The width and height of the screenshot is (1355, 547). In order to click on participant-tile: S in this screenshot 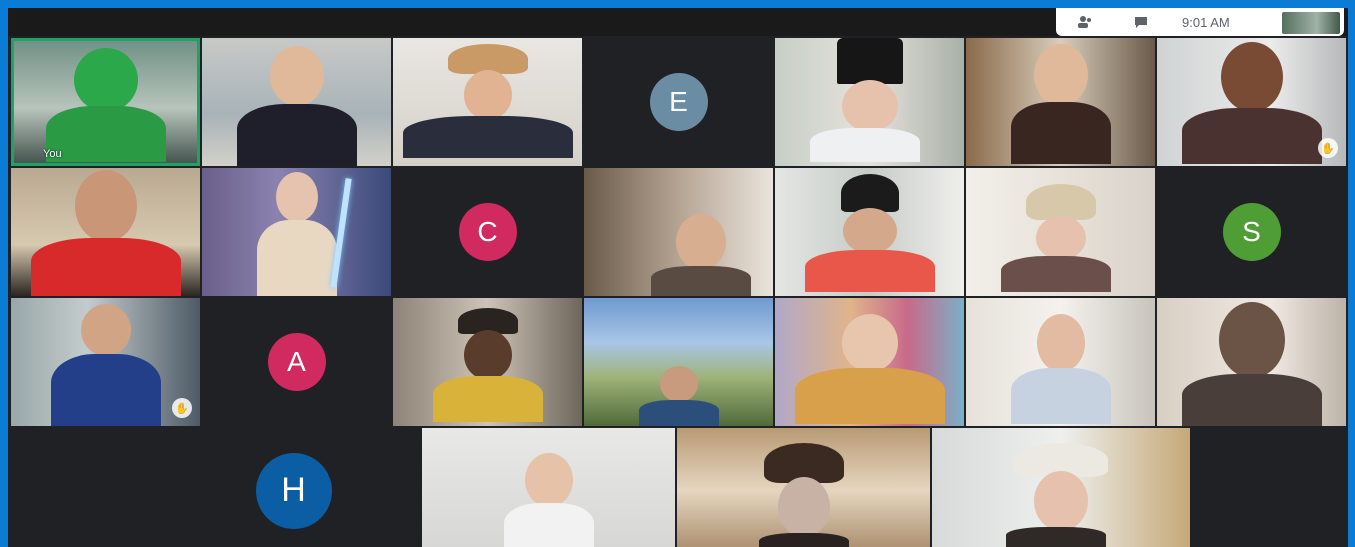, I will do `click(1251, 232)`.